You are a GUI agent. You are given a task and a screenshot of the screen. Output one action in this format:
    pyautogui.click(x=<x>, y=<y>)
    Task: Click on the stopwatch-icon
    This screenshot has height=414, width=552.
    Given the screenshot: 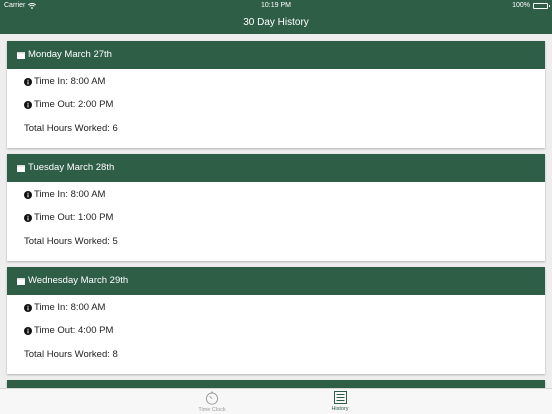 What is the action you would take?
    pyautogui.click(x=212, y=398)
    